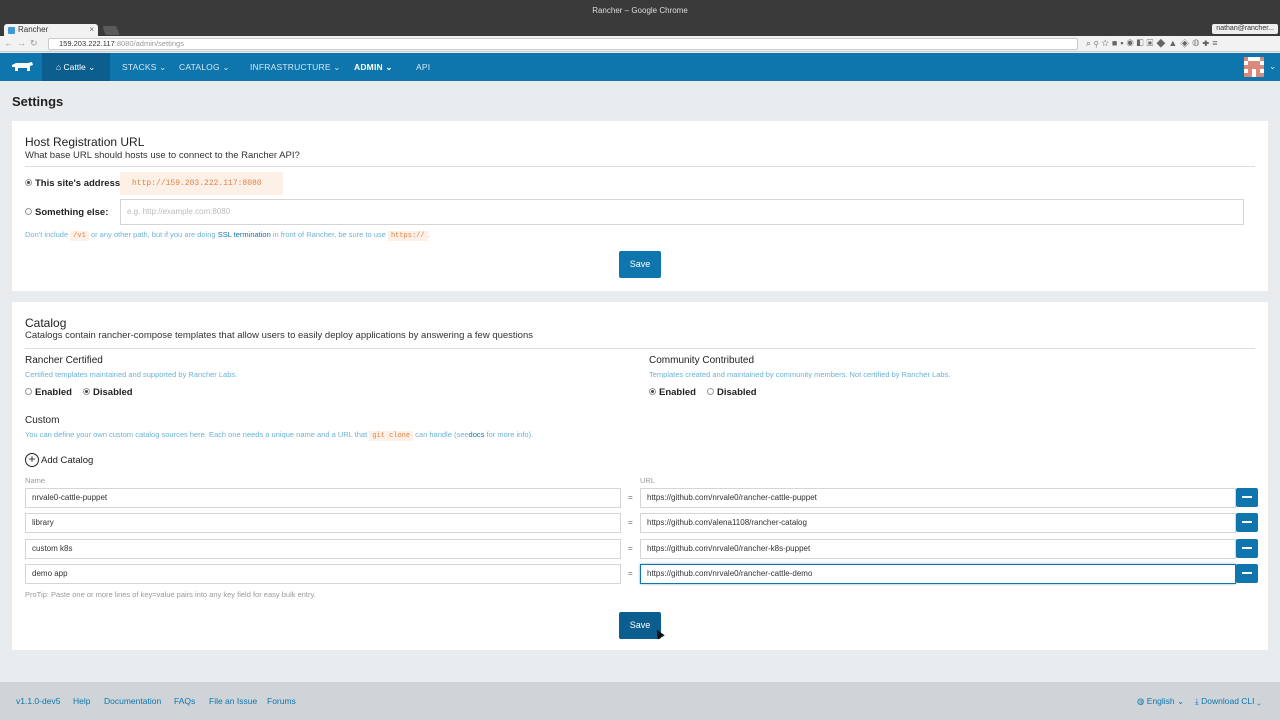 This screenshot has width=1280, height=720. I want to click on language-selector: ◍ English ⌄, so click(1160, 701).